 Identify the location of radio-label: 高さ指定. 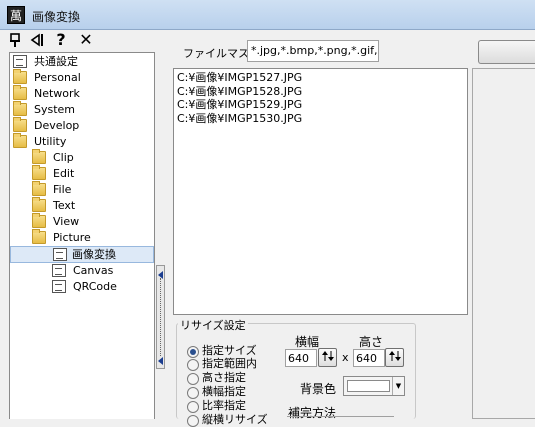
(224, 377).